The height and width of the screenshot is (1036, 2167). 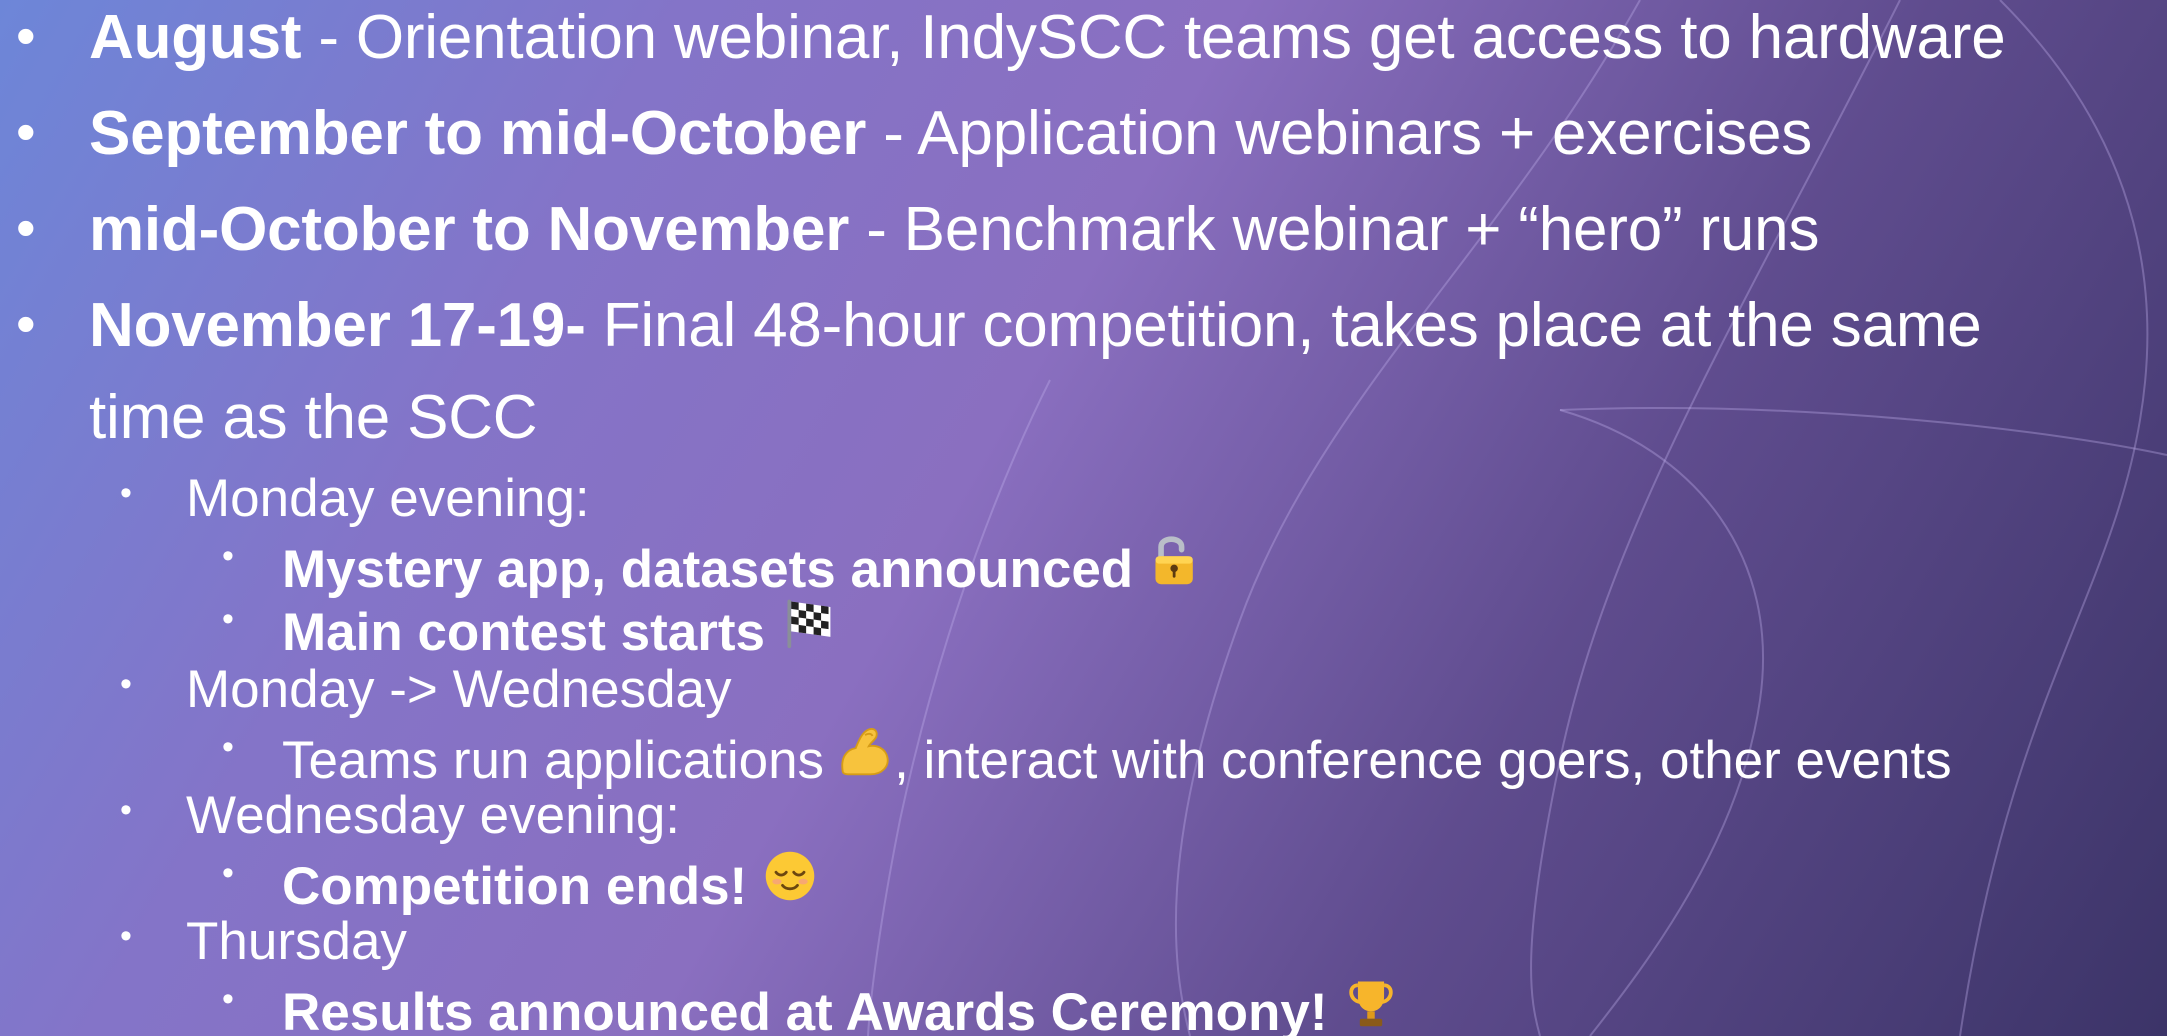 I want to click on sub-item-label: Results announced at Awards Ceremony!, so click(x=805, y=1009).